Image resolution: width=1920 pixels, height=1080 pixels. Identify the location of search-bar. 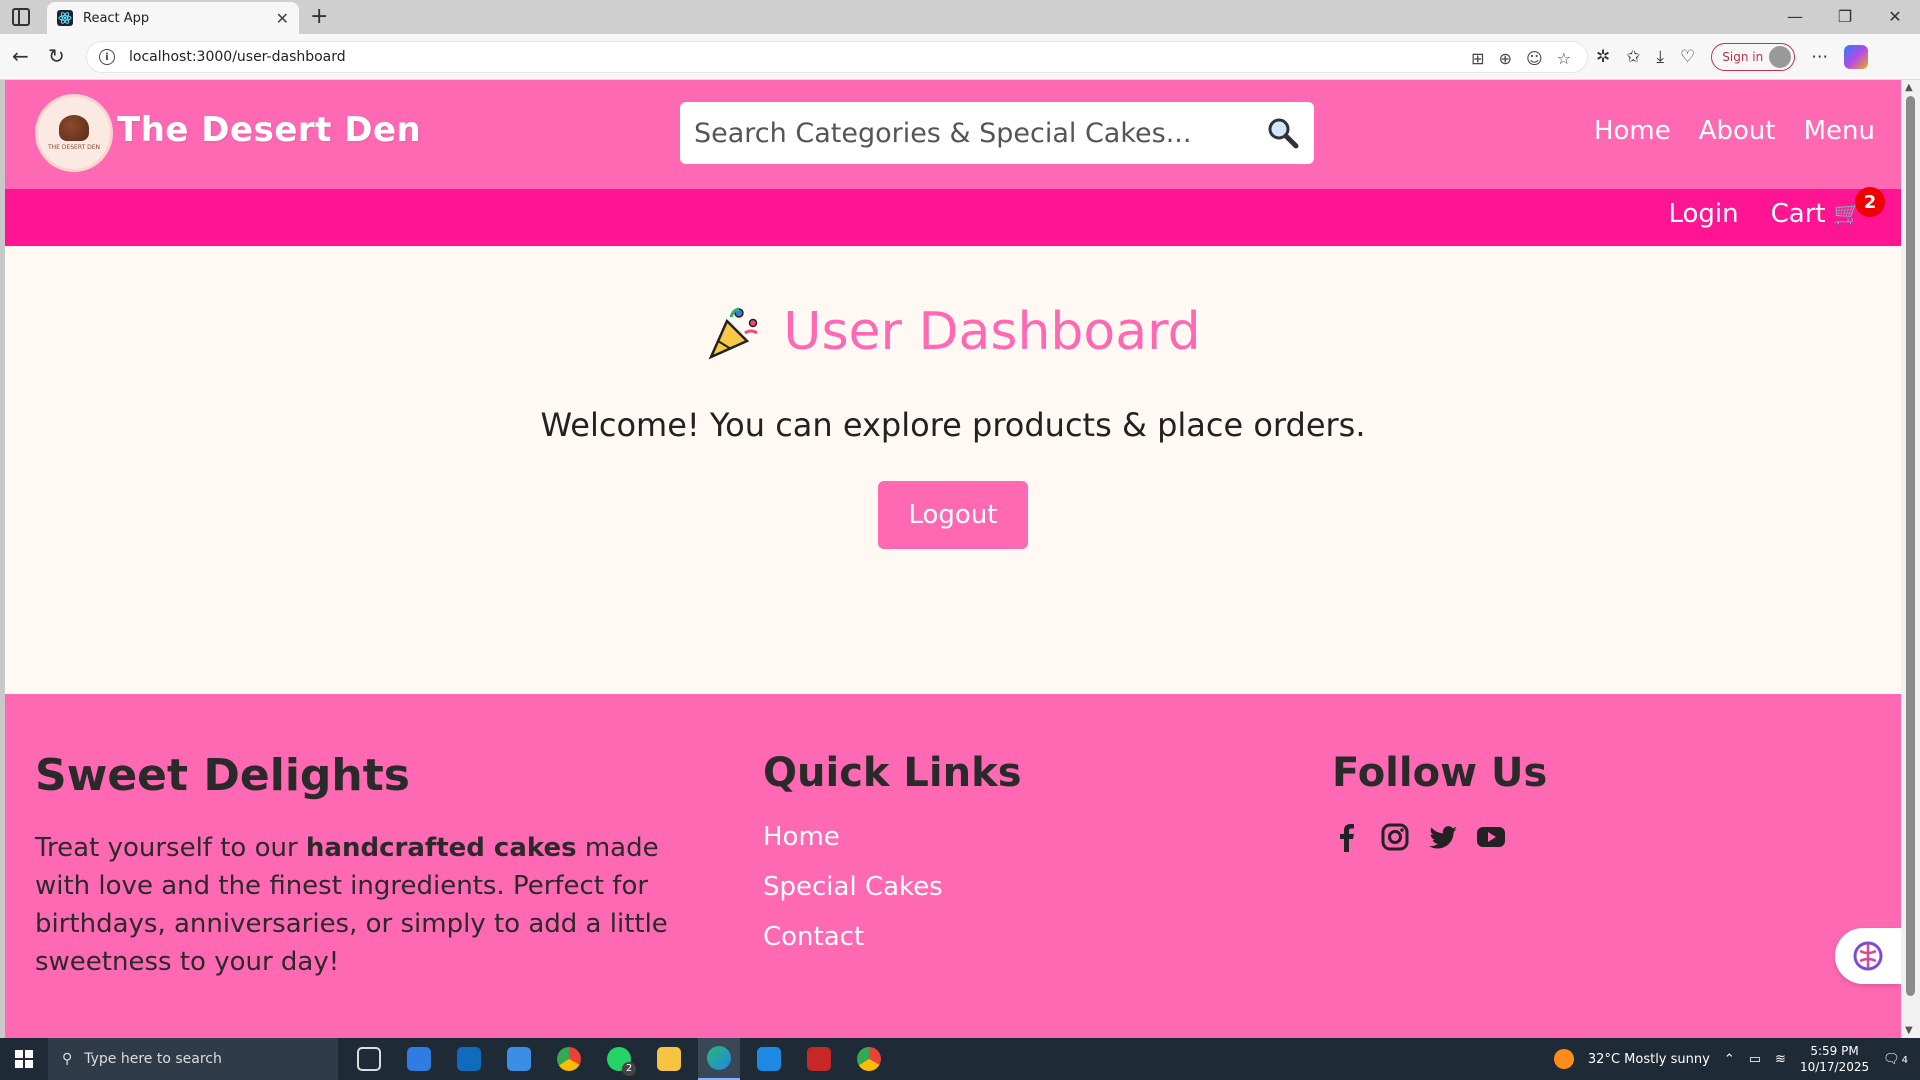
(997, 133).